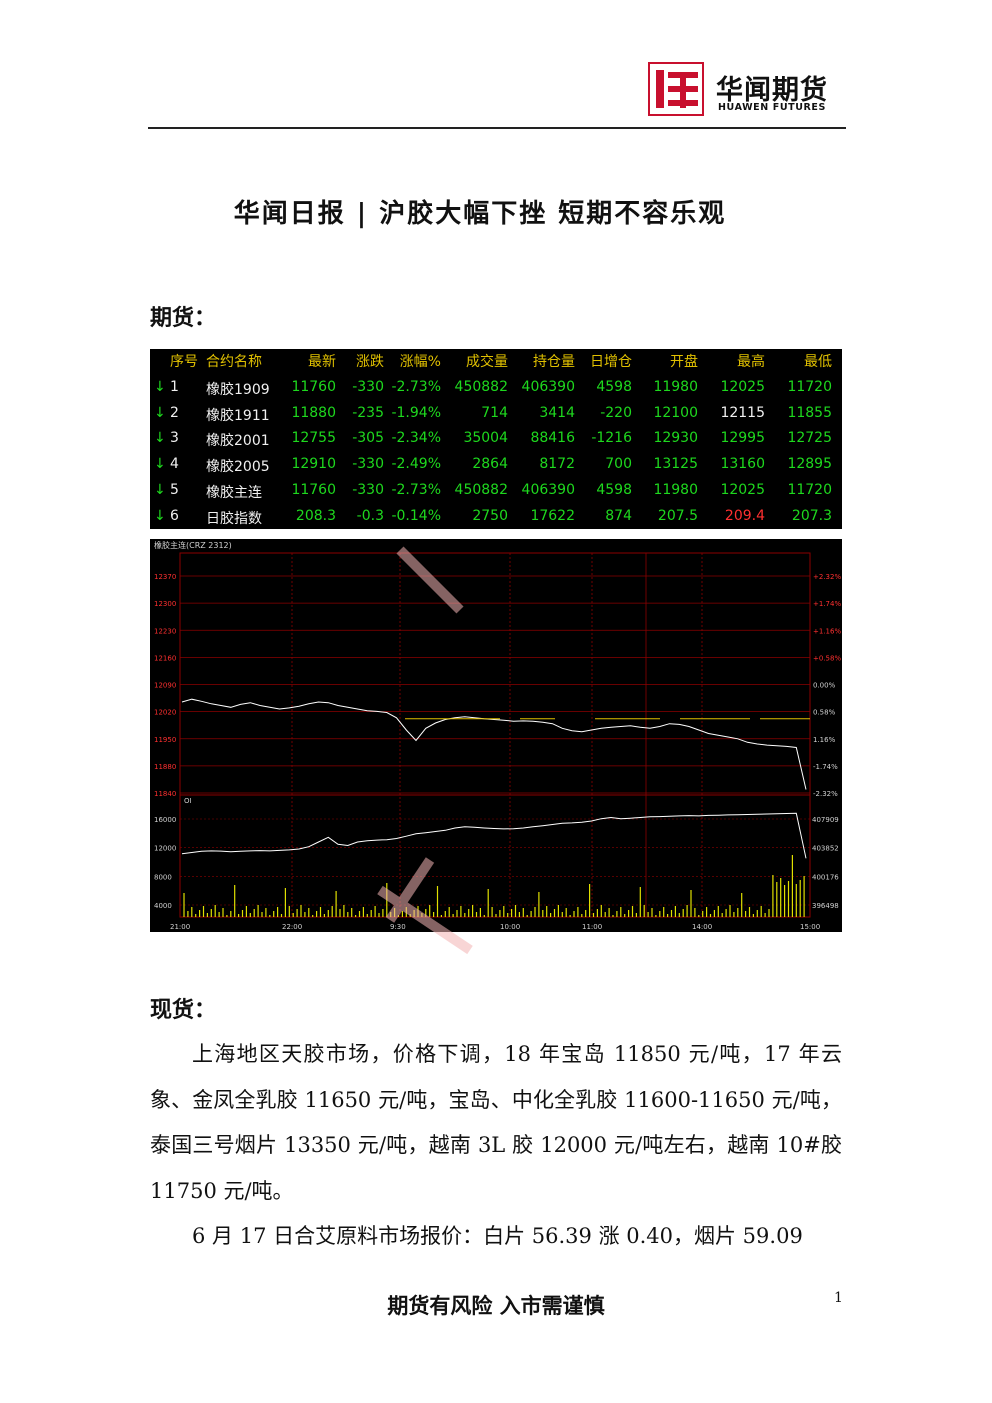 This screenshot has width=992, height=1403. Describe the element at coordinates (824, 740) in the screenshot. I see `pct-tick-label: 1.16%` at that location.